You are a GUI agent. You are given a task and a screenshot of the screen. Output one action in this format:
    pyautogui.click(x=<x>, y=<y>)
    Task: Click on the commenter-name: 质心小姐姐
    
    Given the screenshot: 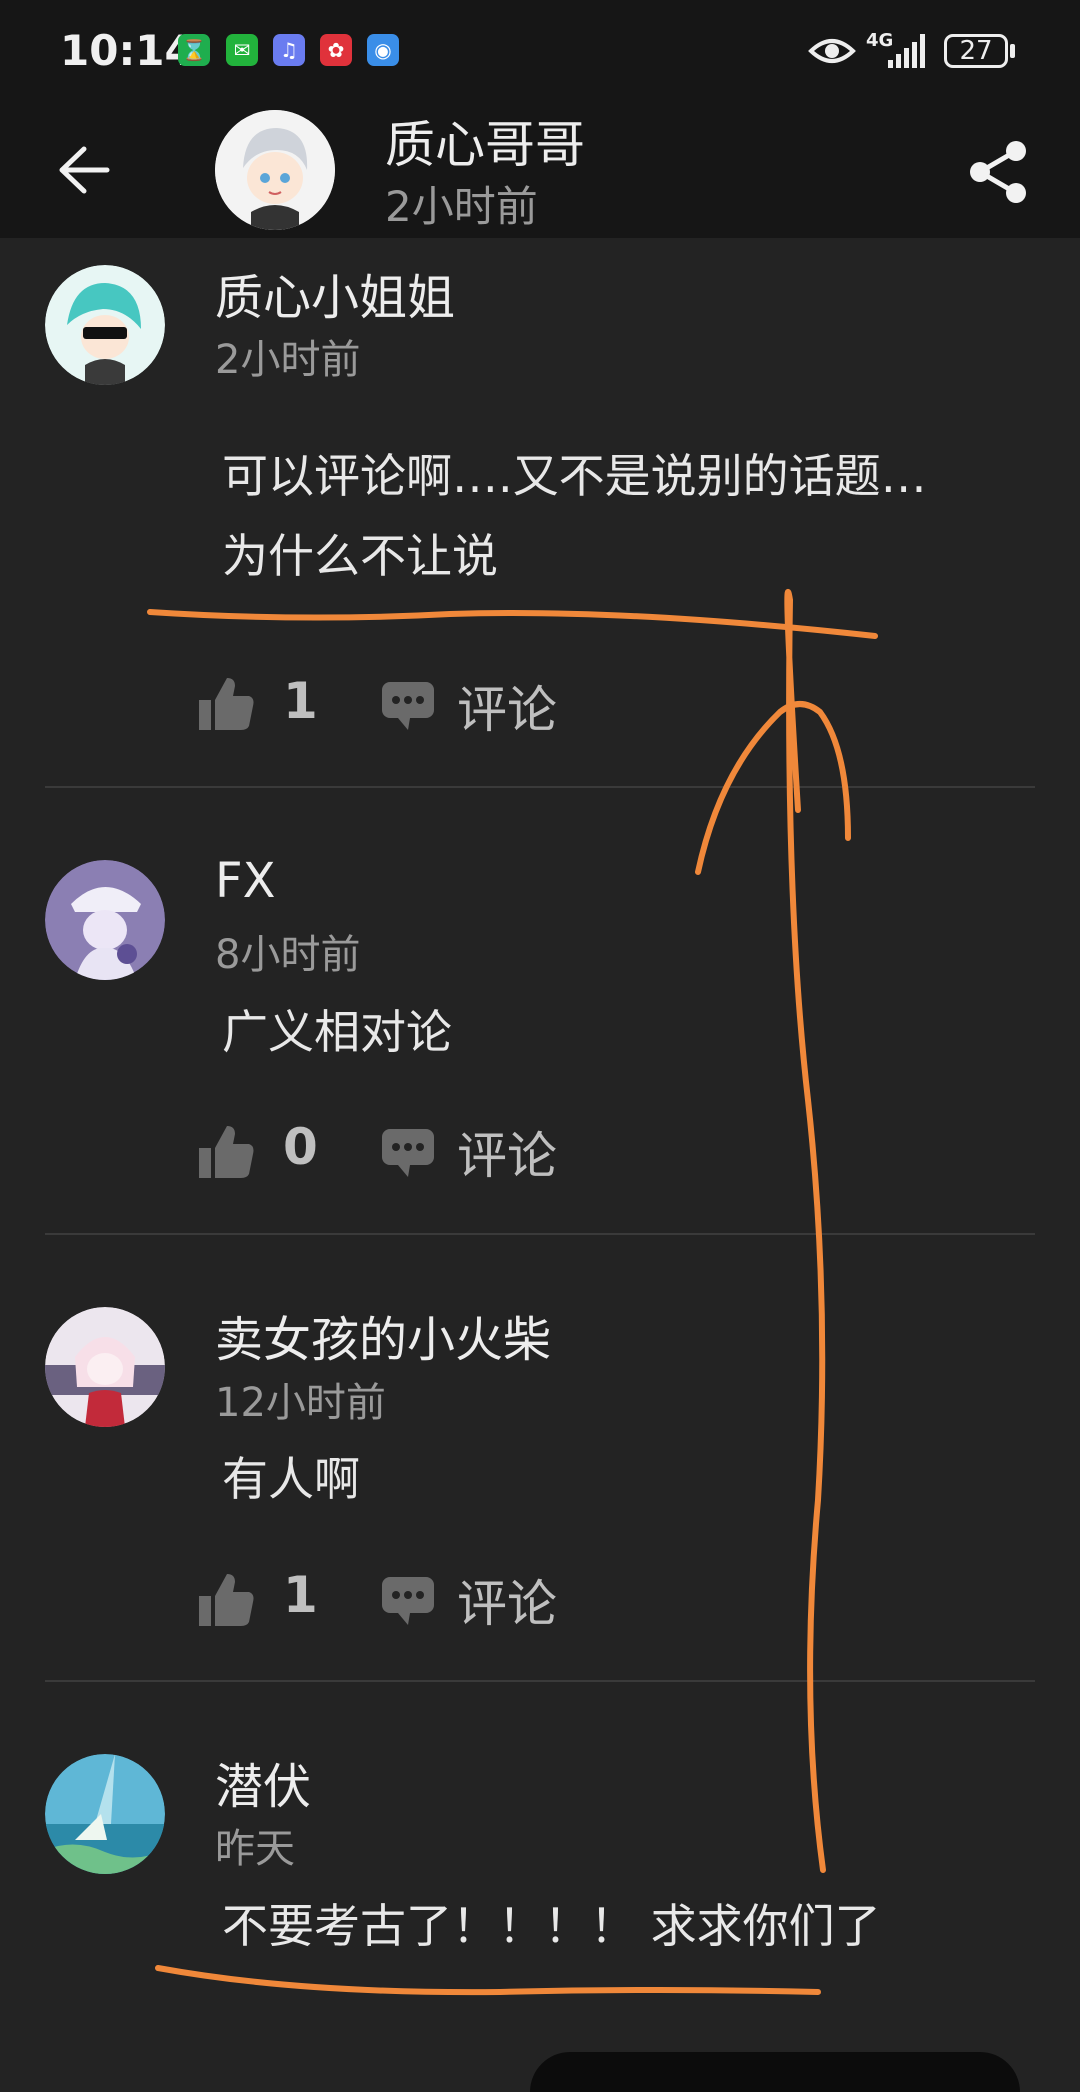 What is the action you would take?
    pyautogui.click(x=335, y=293)
    